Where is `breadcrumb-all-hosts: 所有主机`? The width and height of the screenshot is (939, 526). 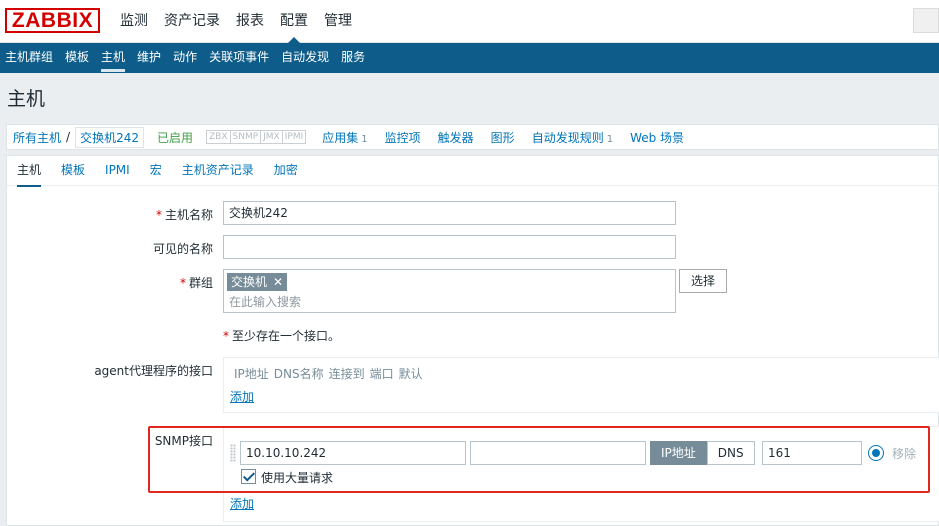
breadcrumb-all-hosts: 所有主机 is located at coordinates (37, 137).